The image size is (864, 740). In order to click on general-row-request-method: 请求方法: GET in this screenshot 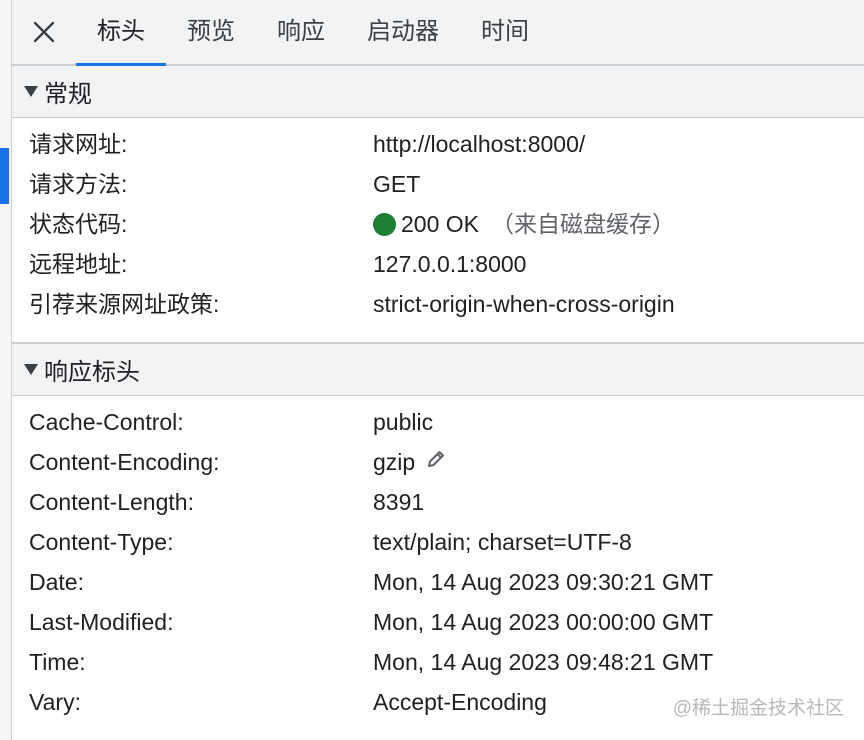, I will do `click(438, 184)`.